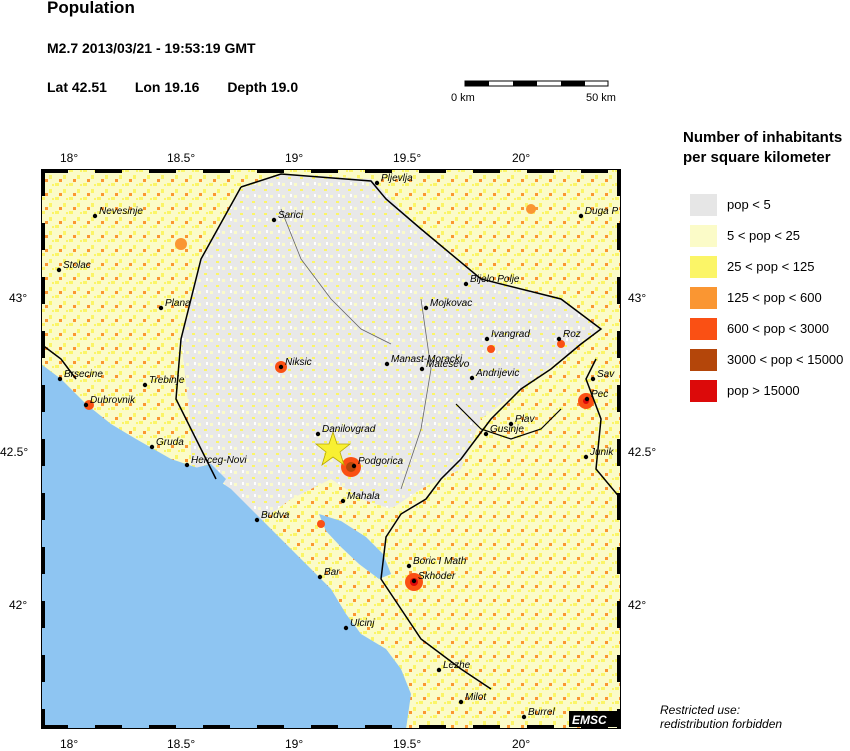 The image size is (850, 751). What do you see at coordinates (178, 303) in the screenshot?
I see `city-label: Plana` at bounding box center [178, 303].